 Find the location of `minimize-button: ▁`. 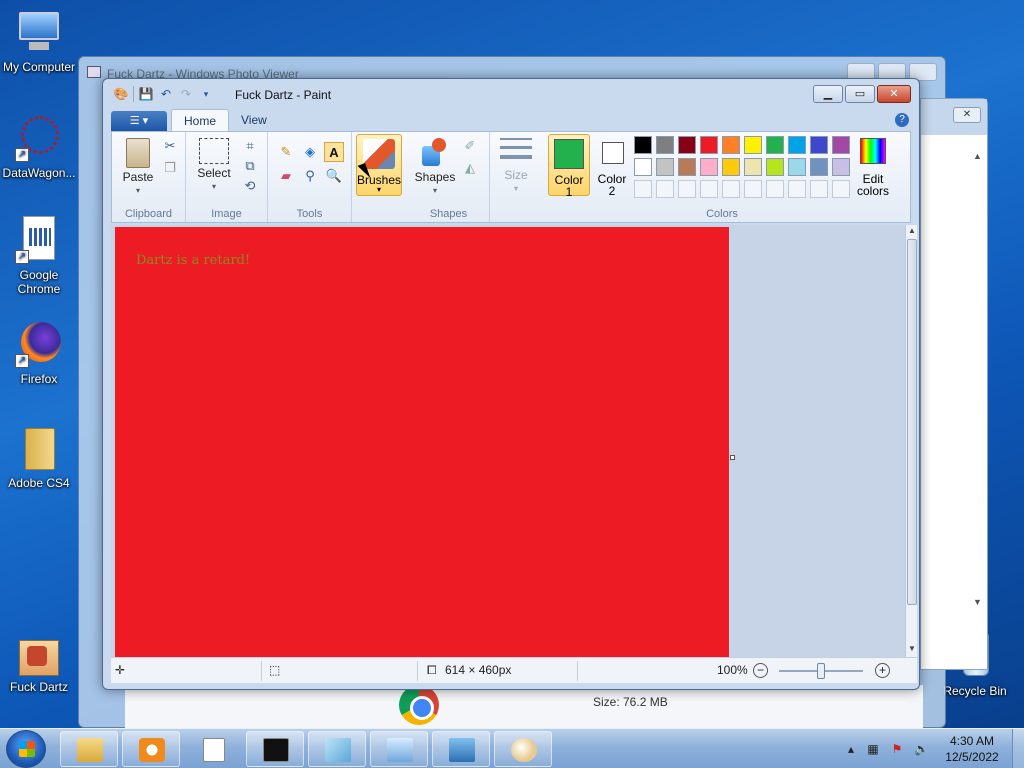

minimize-button: ▁ is located at coordinates (828, 94).